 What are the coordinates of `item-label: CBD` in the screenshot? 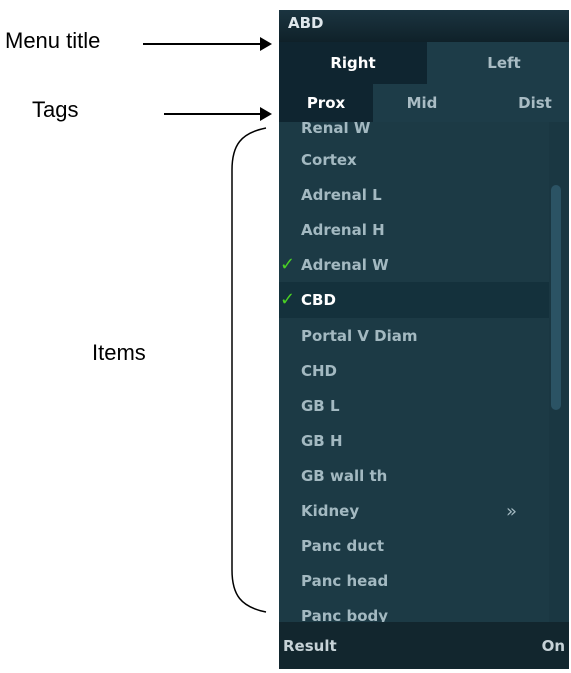 It's located at (318, 300).